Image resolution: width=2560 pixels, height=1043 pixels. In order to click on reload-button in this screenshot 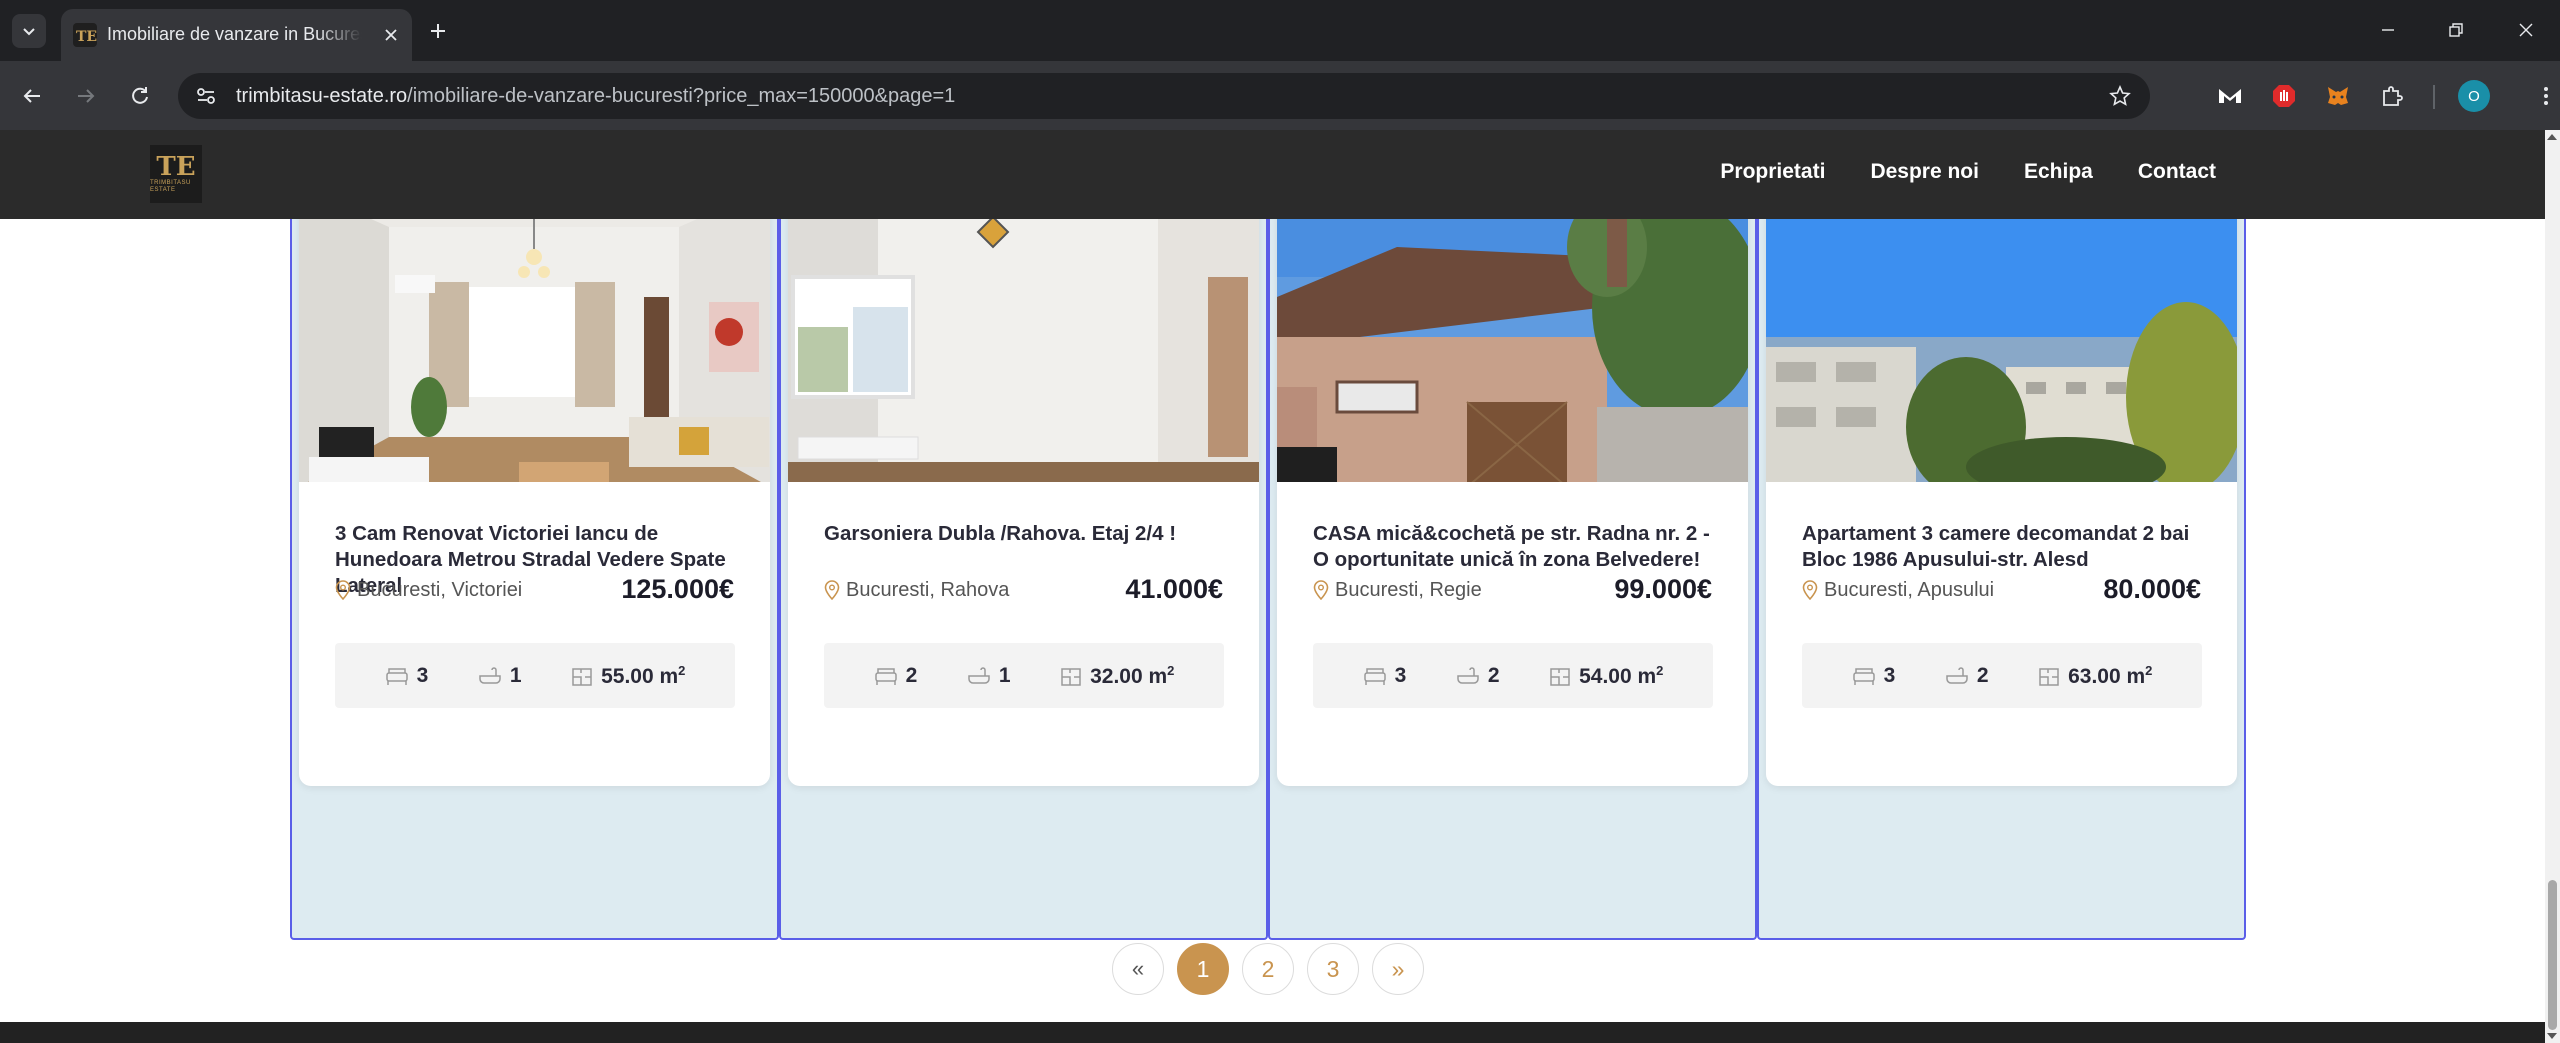, I will do `click(140, 96)`.